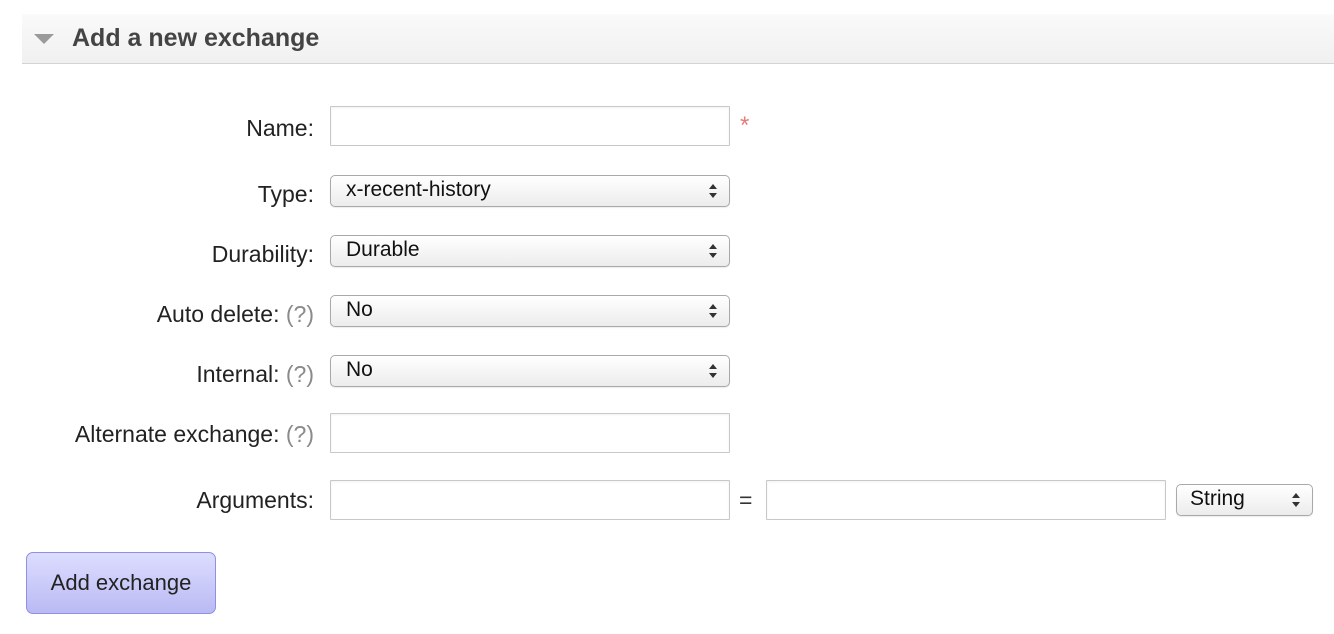 The width and height of the screenshot is (1334, 634). I want to click on alternate-exchange-label-text: Alternate exchange:, so click(177, 434).